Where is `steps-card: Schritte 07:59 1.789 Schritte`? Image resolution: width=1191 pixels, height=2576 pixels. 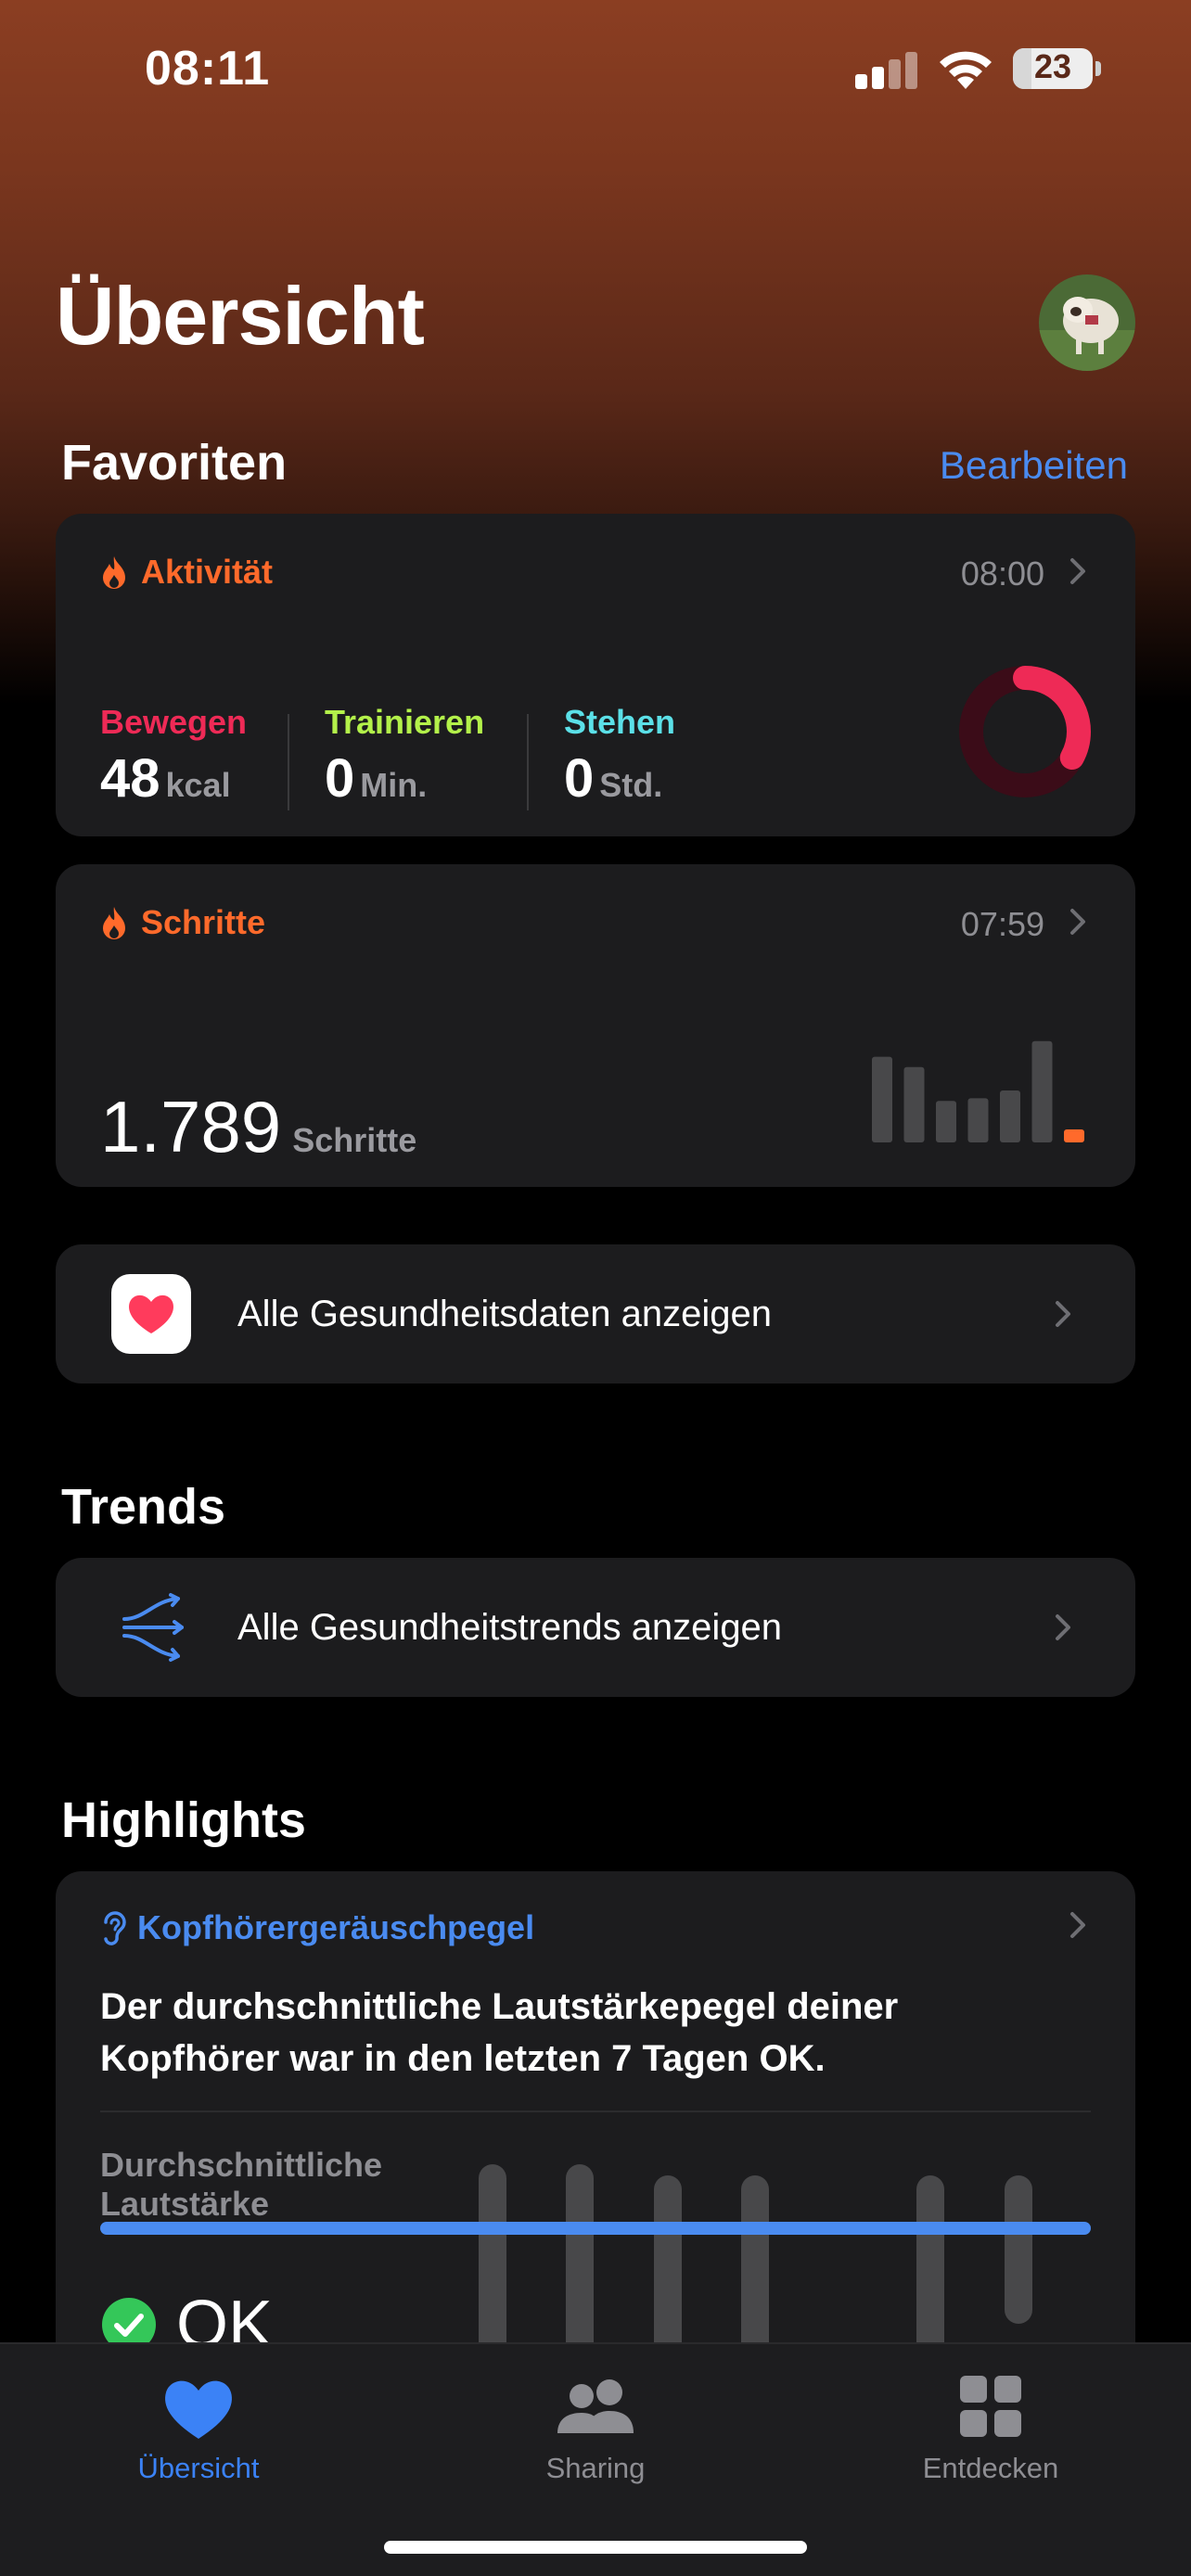
steps-card: Schritte 07:59 1.789 Schritte is located at coordinates (595, 1025).